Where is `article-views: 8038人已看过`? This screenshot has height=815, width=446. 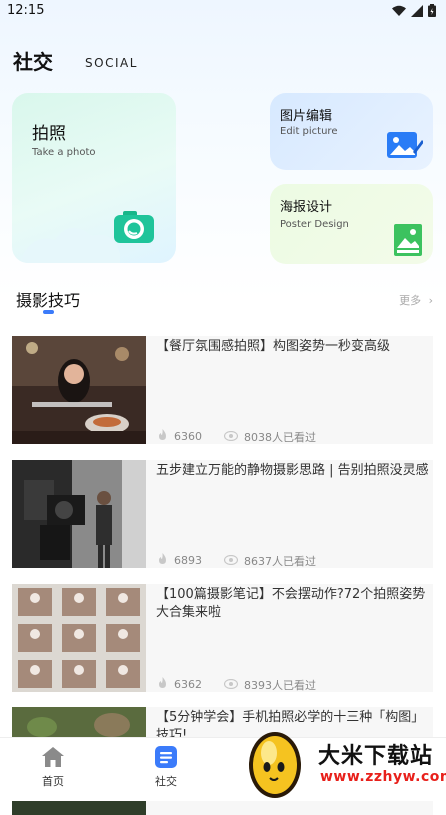 article-views: 8038人已看过 is located at coordinates (269, 437).